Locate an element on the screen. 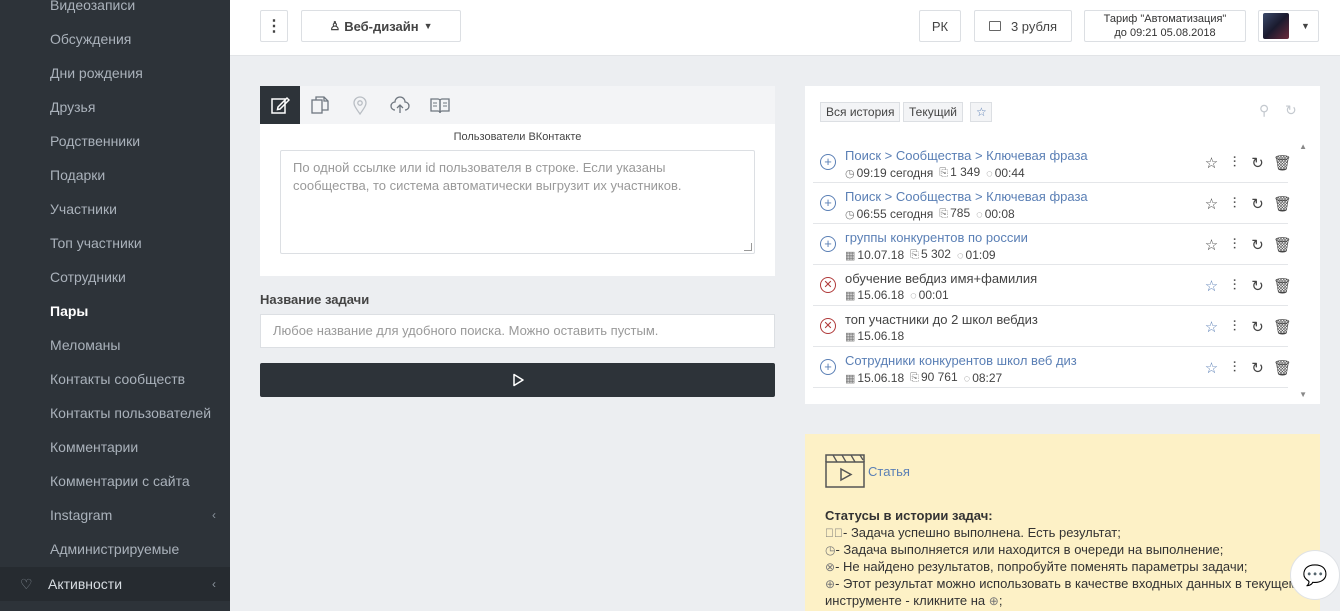  resize-handle-icon is located at coordinates (748, 247).